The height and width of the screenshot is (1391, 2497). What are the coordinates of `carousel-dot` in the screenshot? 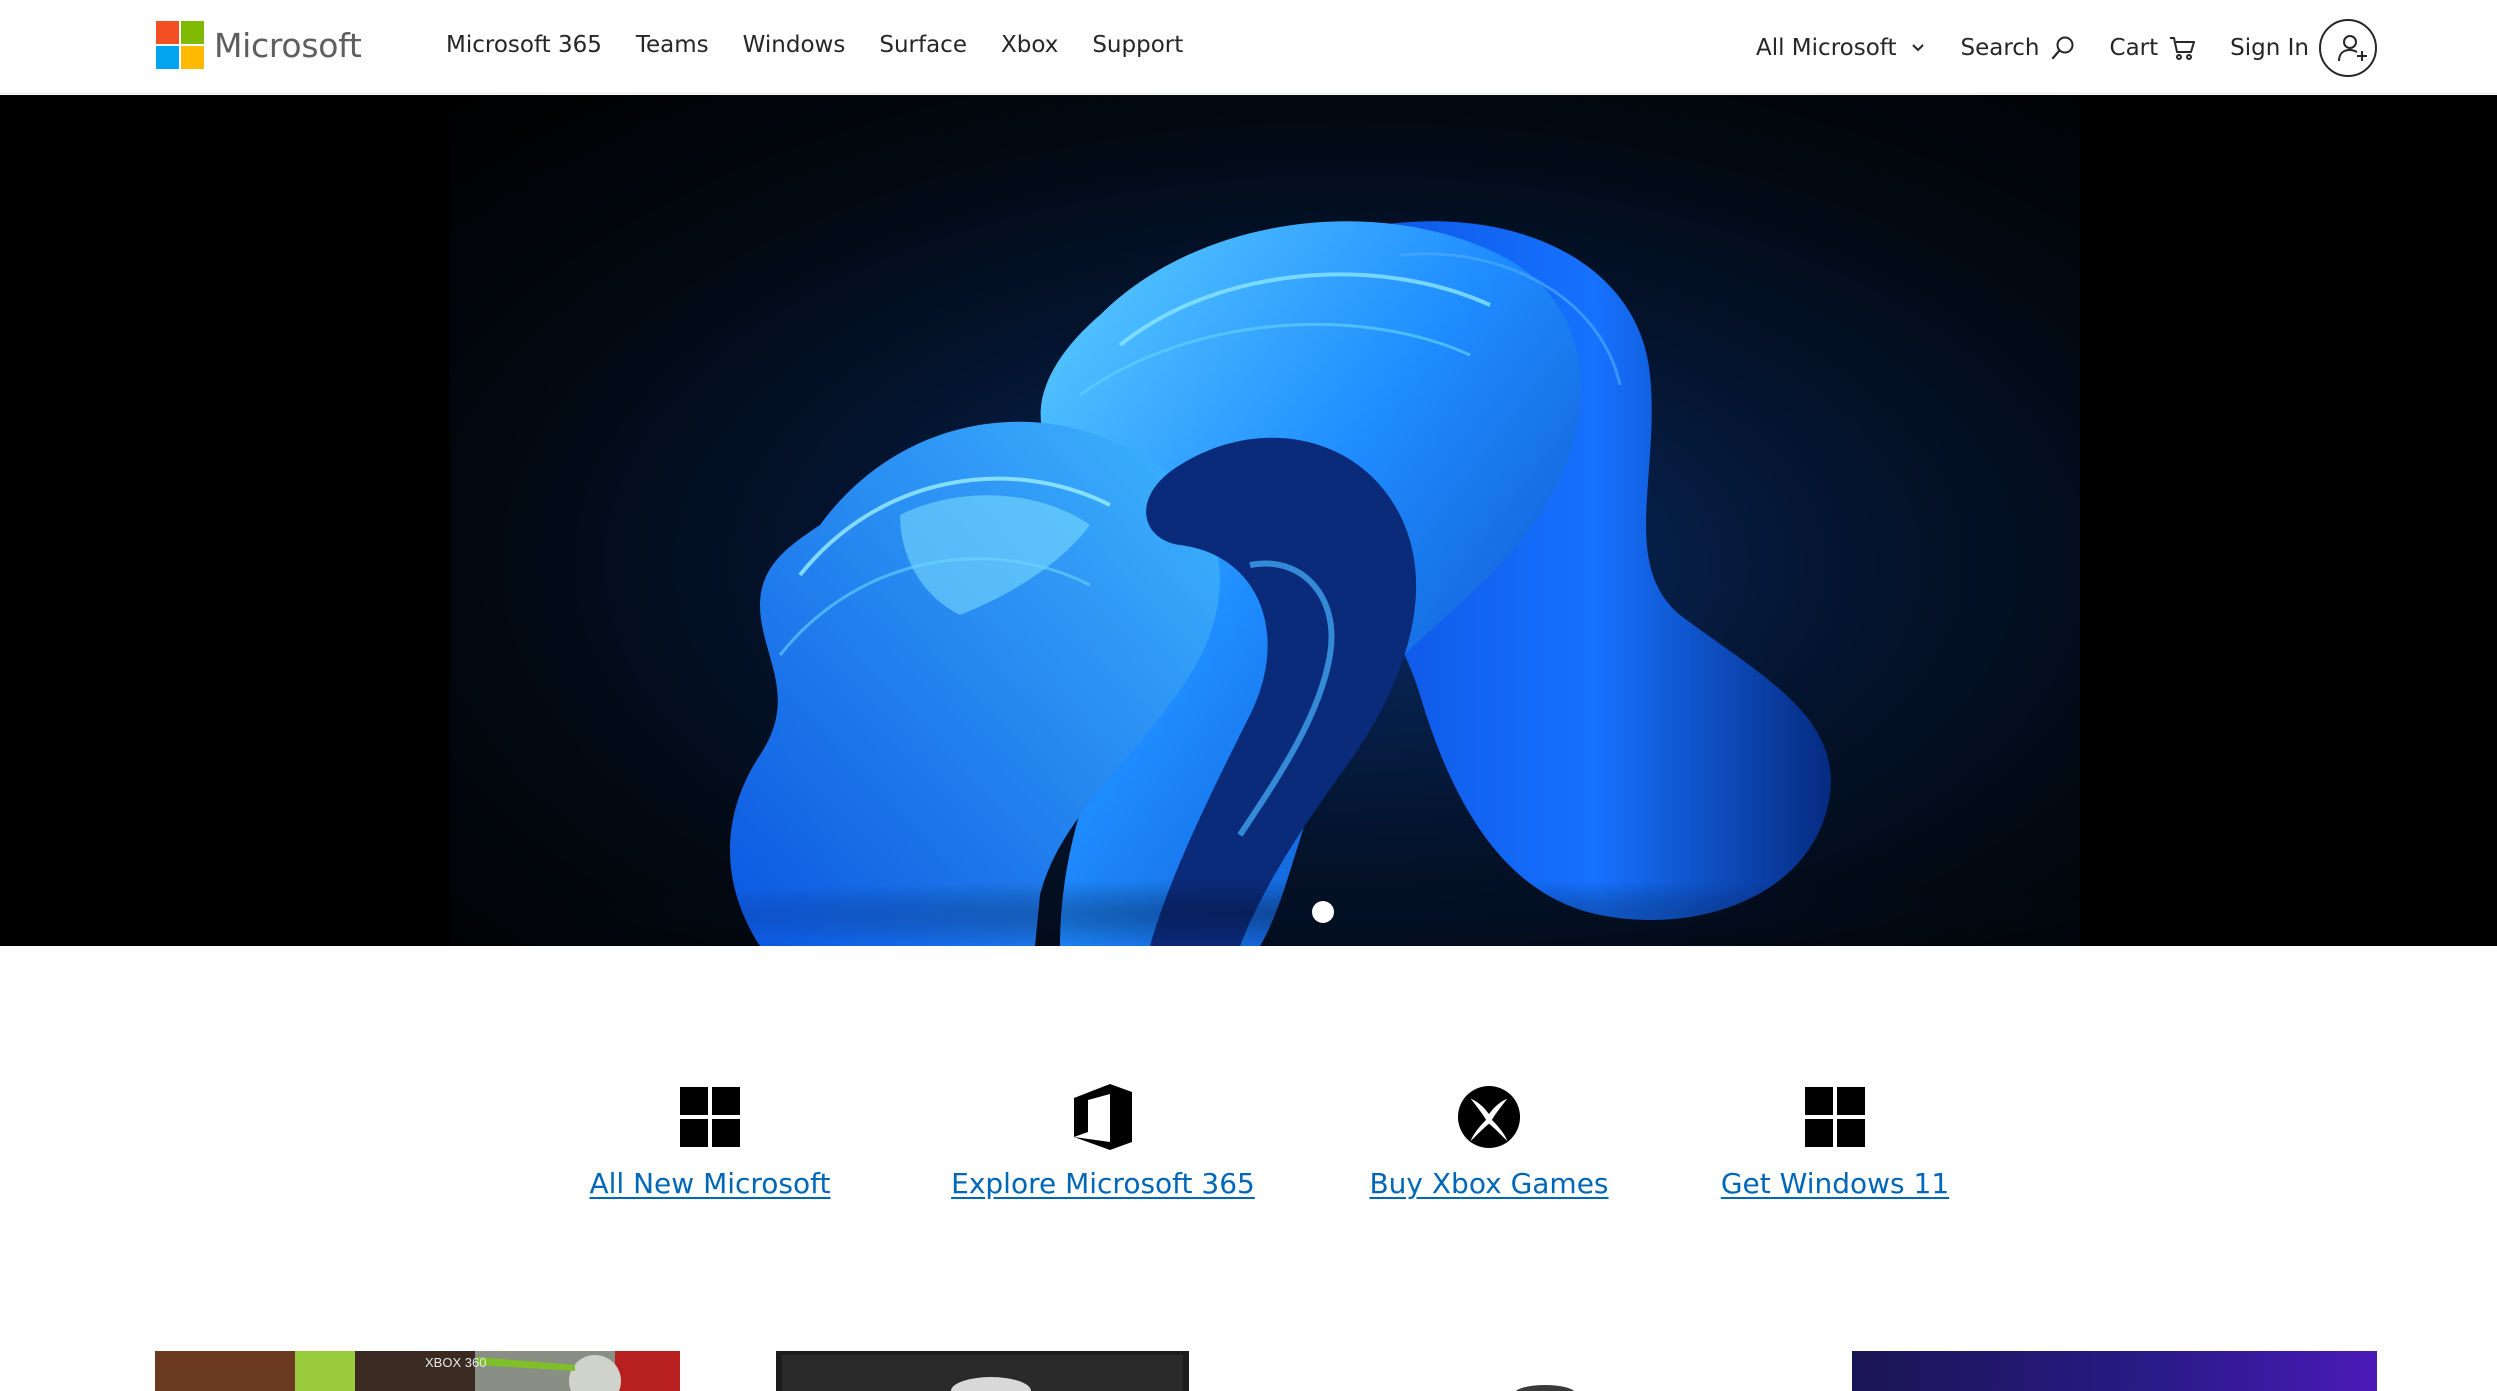 It's located at (1323, 912).